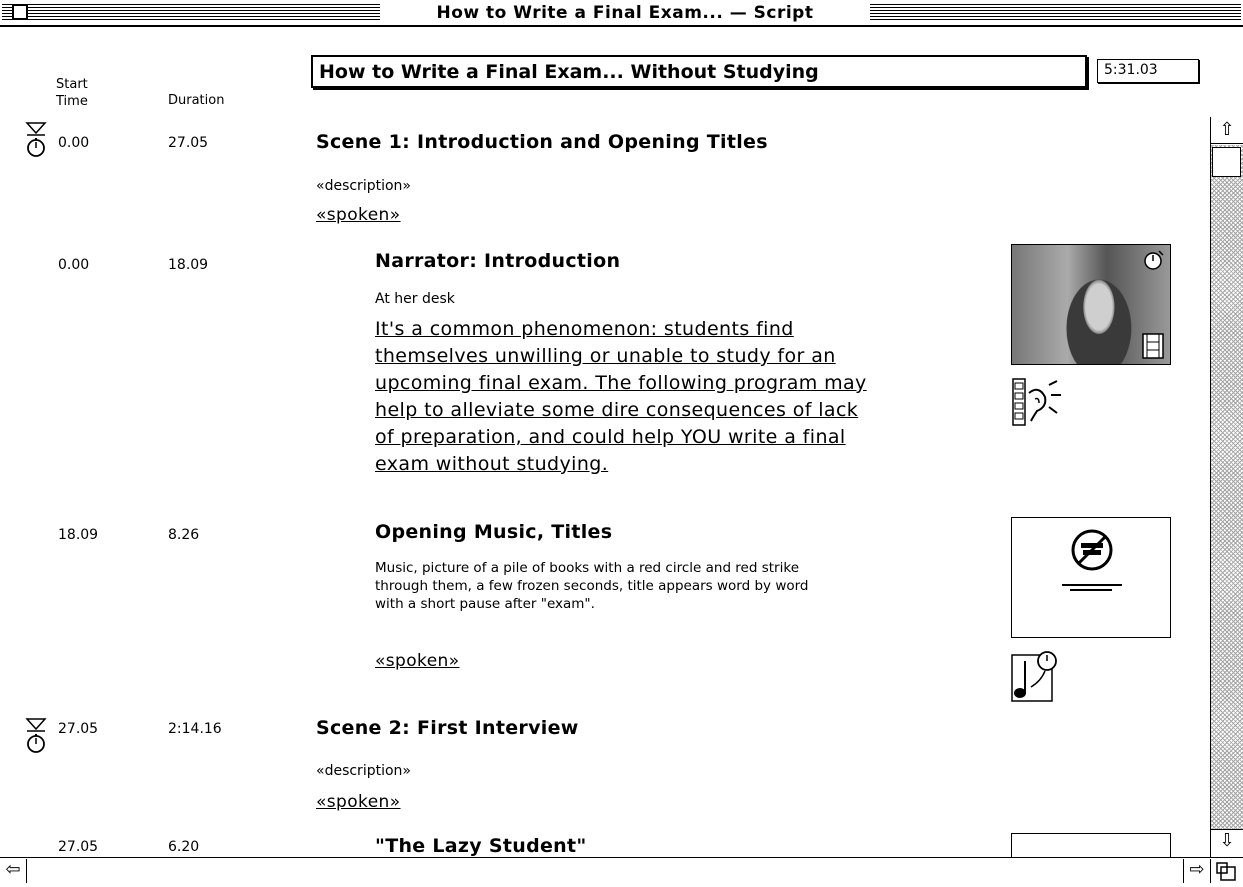 This screenshot has height=887, width=1243. I want to click on spoken-line: exam without studying., so click(492, 464).